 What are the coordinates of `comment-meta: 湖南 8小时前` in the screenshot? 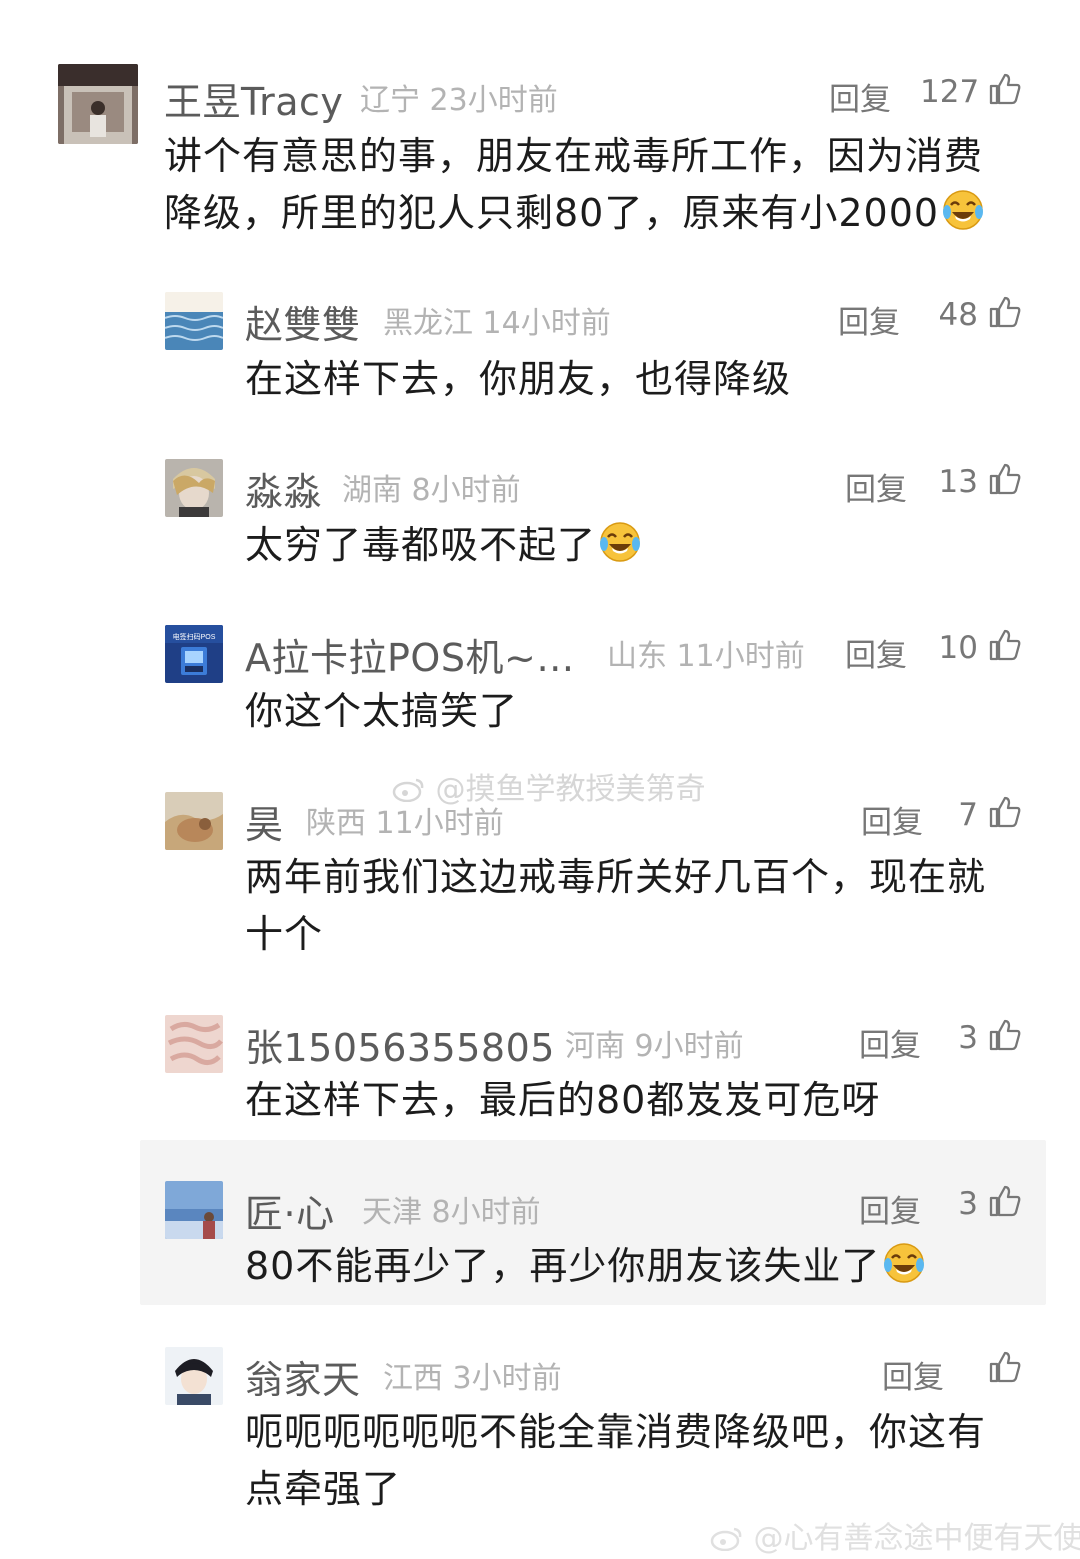 It's located at (431, 487).